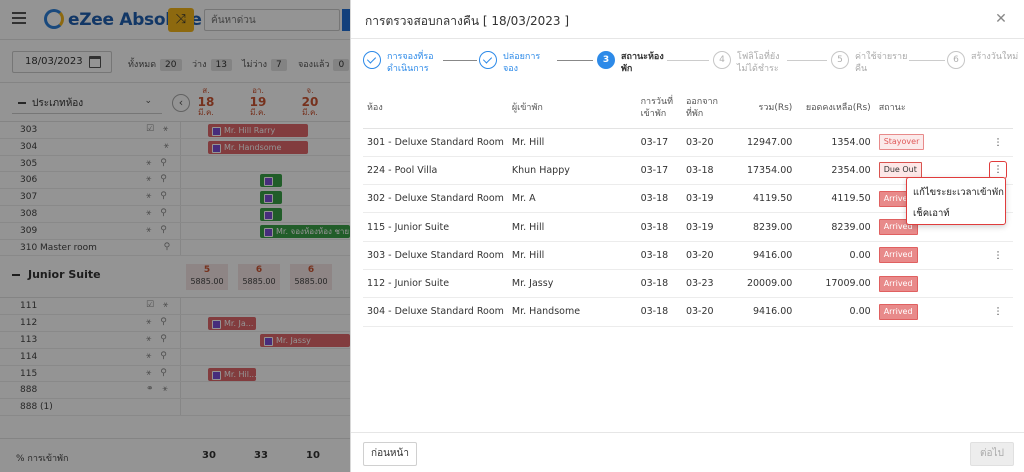 The height and width of the screenshot is (472, 1024). What do you see at coordinates (835, 284) in the screenshot?
I see `cell-balance: 17009.00` at bounding box center [835, 284].